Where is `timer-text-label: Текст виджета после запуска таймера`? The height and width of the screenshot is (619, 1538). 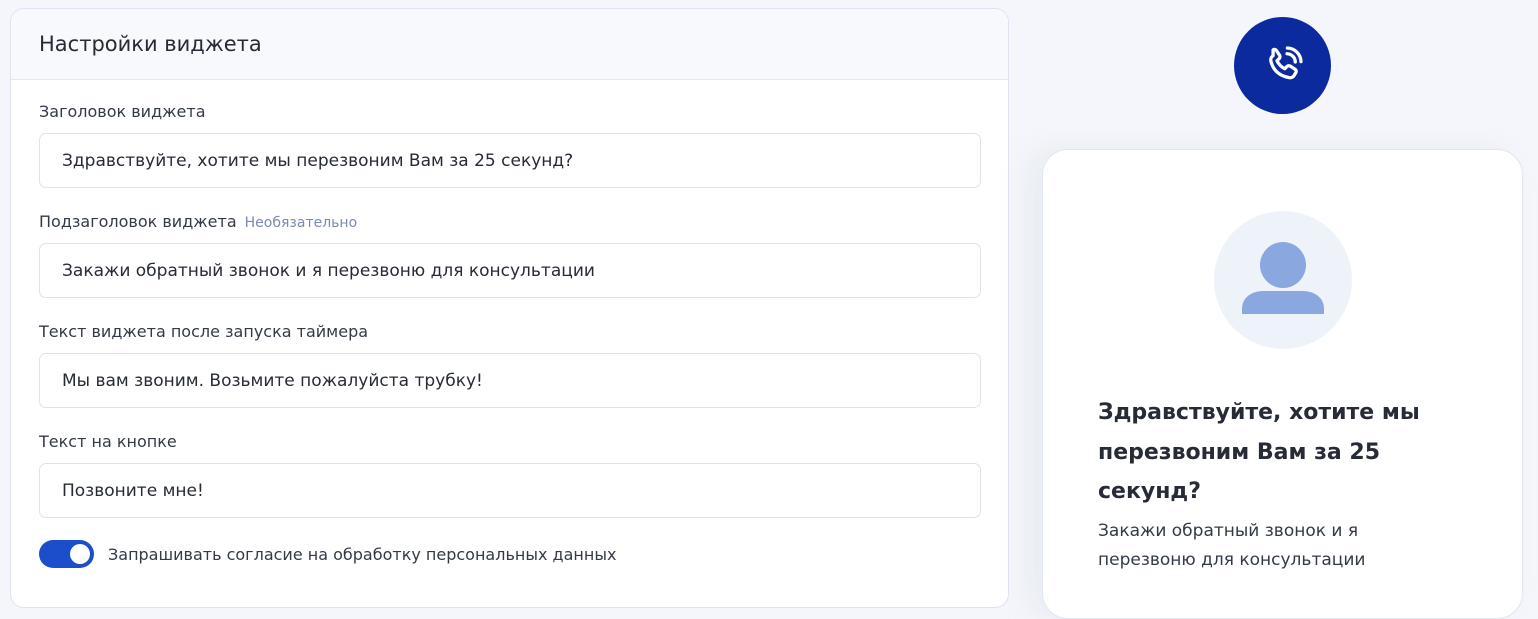 timer-text-label: Текст виджета после запуска таймера is located at coordinates (509, 331).